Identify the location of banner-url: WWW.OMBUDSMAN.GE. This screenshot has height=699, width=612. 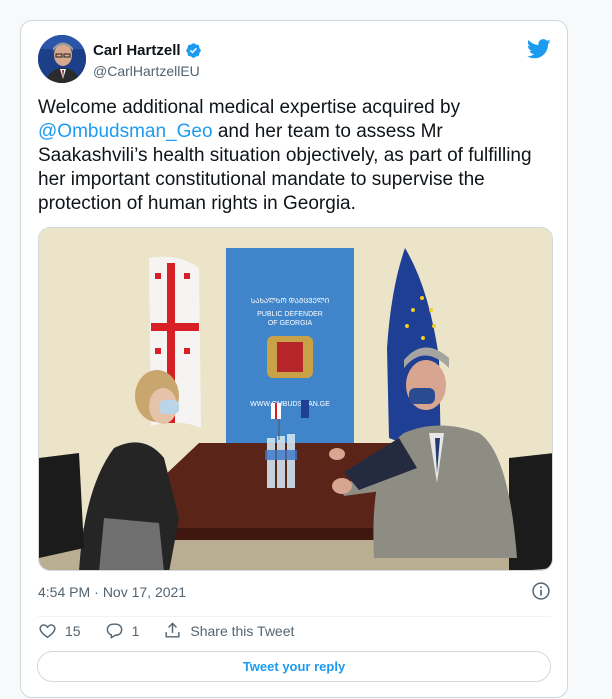
(290, 404).